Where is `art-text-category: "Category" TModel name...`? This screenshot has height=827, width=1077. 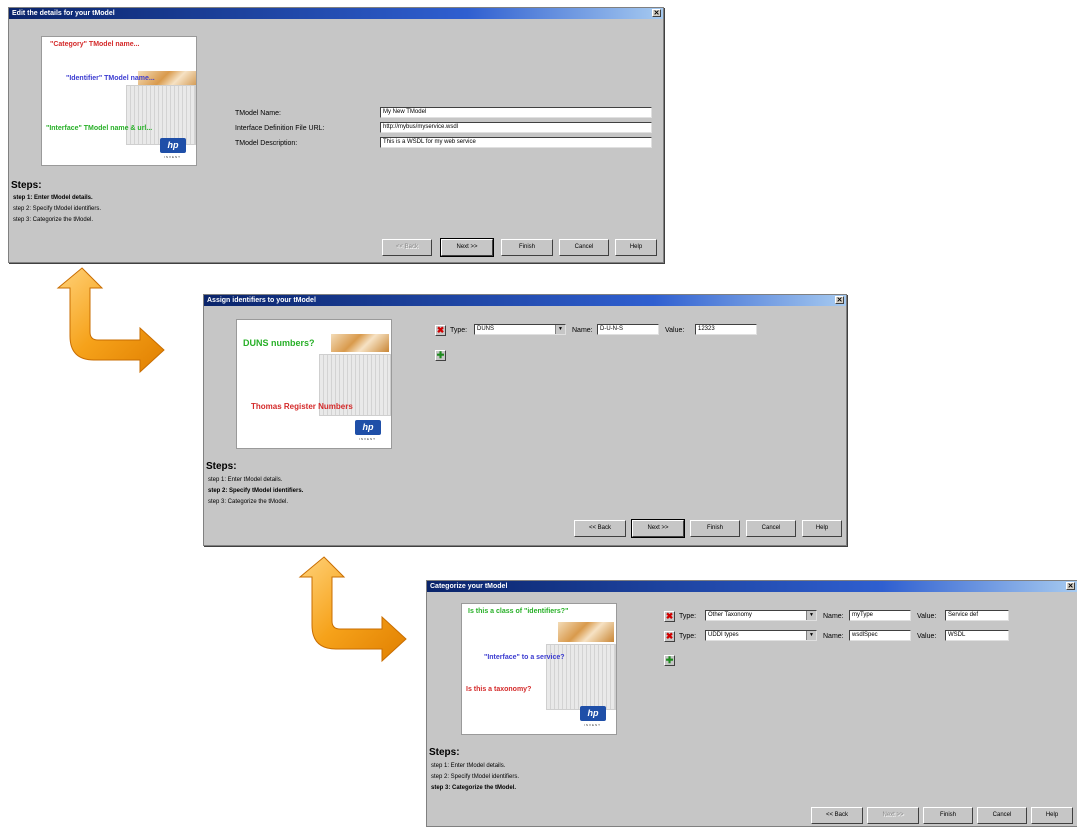
art-text-category: "Category" TModel name... is located at coordinates (95, 44).